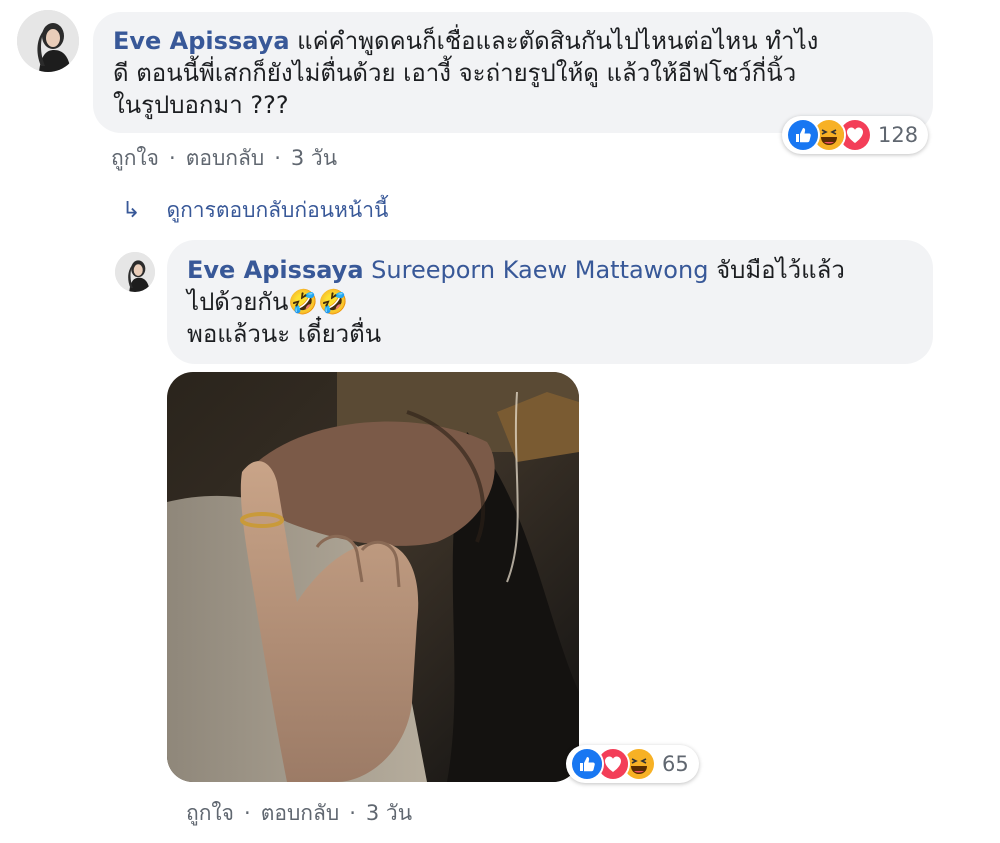  What do you see at coordinates (539, 270) in the screenshot?
I see `mention-link: Sureeporn Kaew Mattawong` at bounding box center [539, 270].